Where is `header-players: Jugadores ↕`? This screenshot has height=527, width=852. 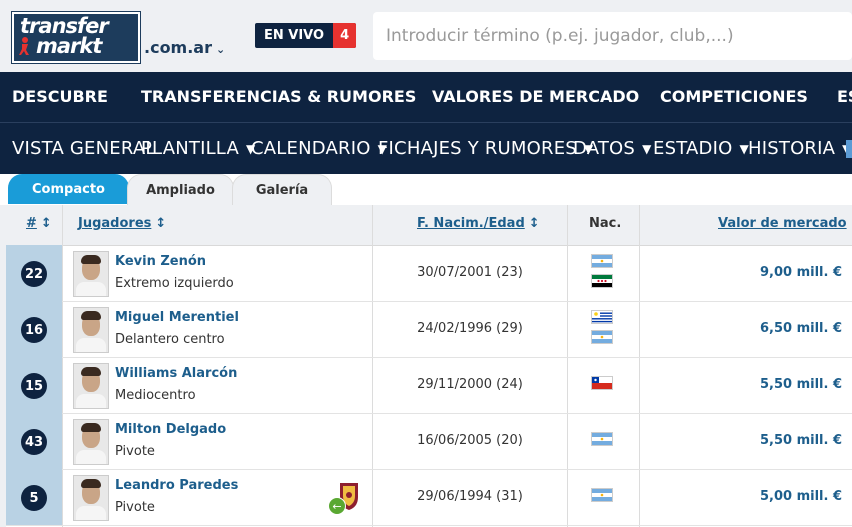 header-players: Jugadores ↕ is located at coordinates (122, 223).